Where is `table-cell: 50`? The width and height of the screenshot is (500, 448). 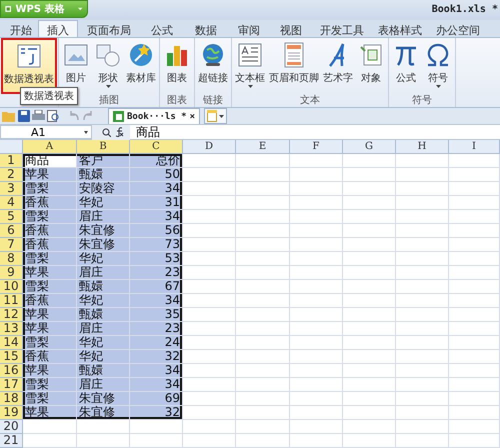 table-cell: 50 is located at coordinates (156, 175).